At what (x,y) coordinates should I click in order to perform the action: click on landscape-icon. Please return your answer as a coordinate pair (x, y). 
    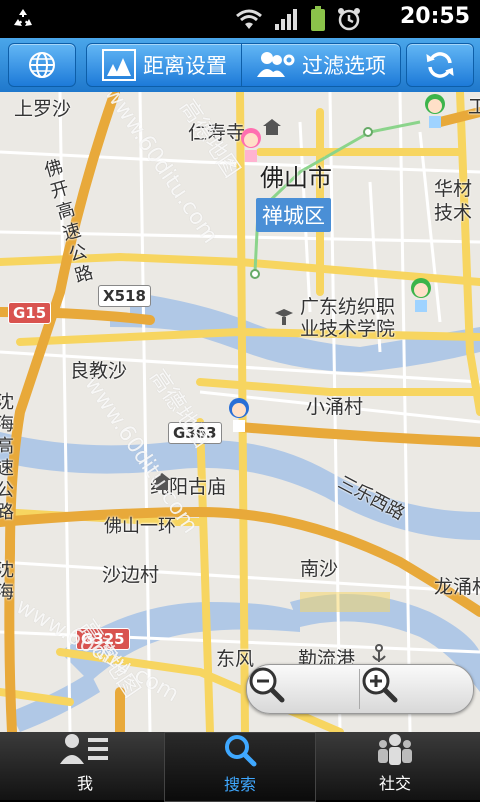
    Looking at the image, I should click on (119, 65).